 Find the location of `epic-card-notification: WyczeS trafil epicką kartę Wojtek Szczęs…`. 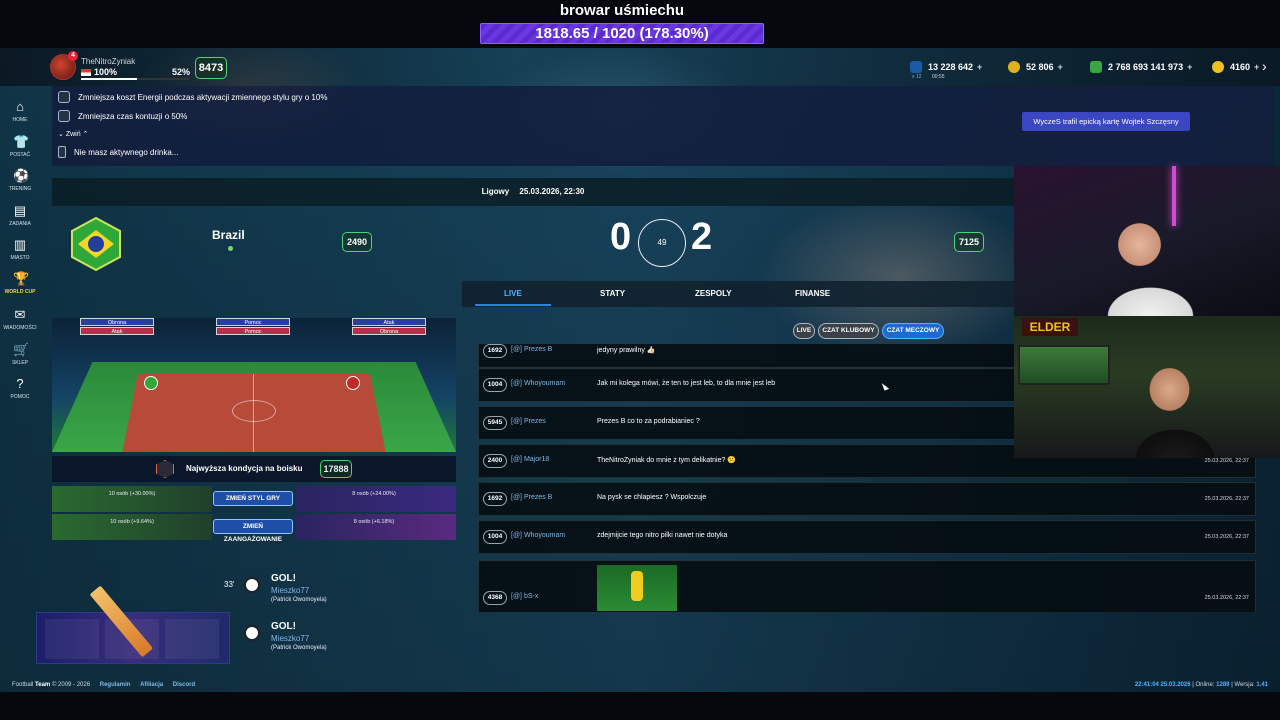

epic-card-notification: WyczeS trafil epicką kartę Wojtek Szczęs… is located at coordinates (1106, 121).